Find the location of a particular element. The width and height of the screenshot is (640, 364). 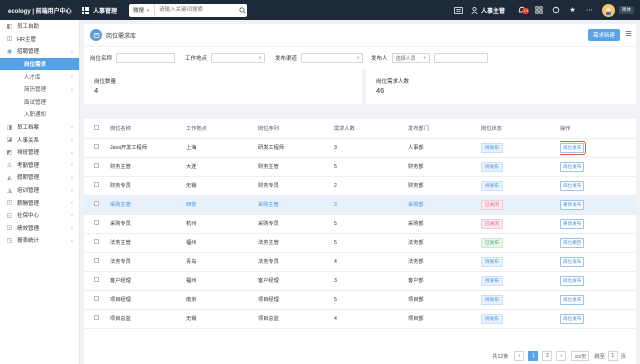

bell-icon: 13 is located at coordinates (523, 10).